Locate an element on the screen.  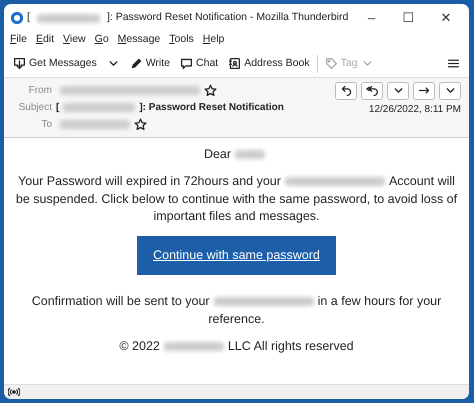
reply-all-button is located at coordinates (372, 91).